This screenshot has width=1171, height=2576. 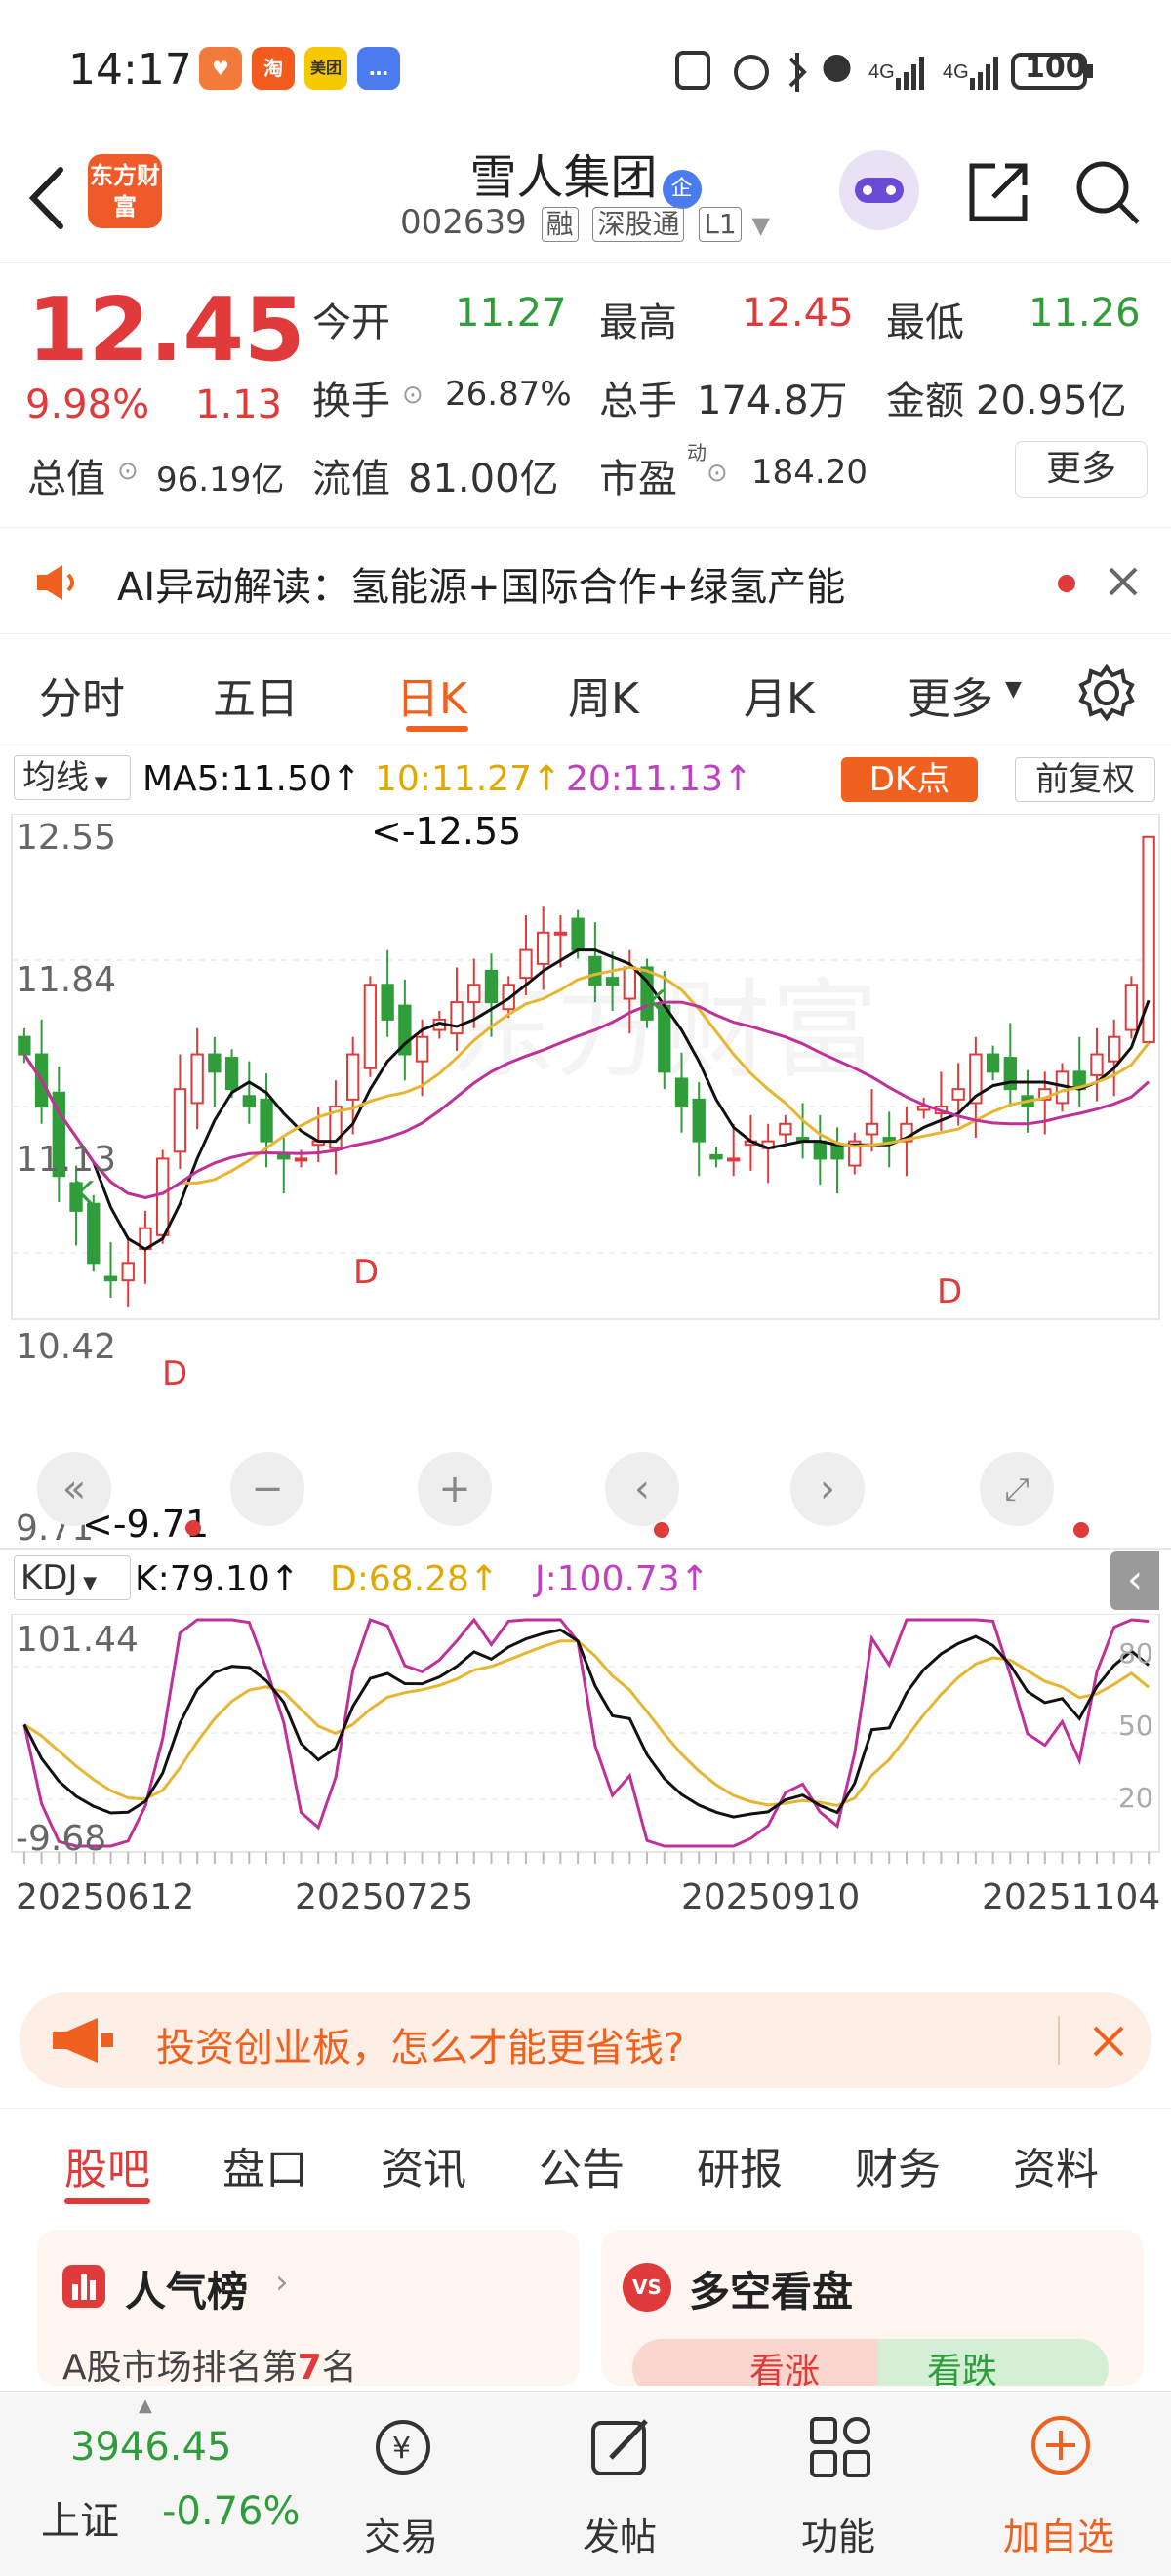 What do you see at coordinates (401, 2484) in the screenshot?
I see `nav-trade: ¥ 交易` at bounding box center [401, 2484].